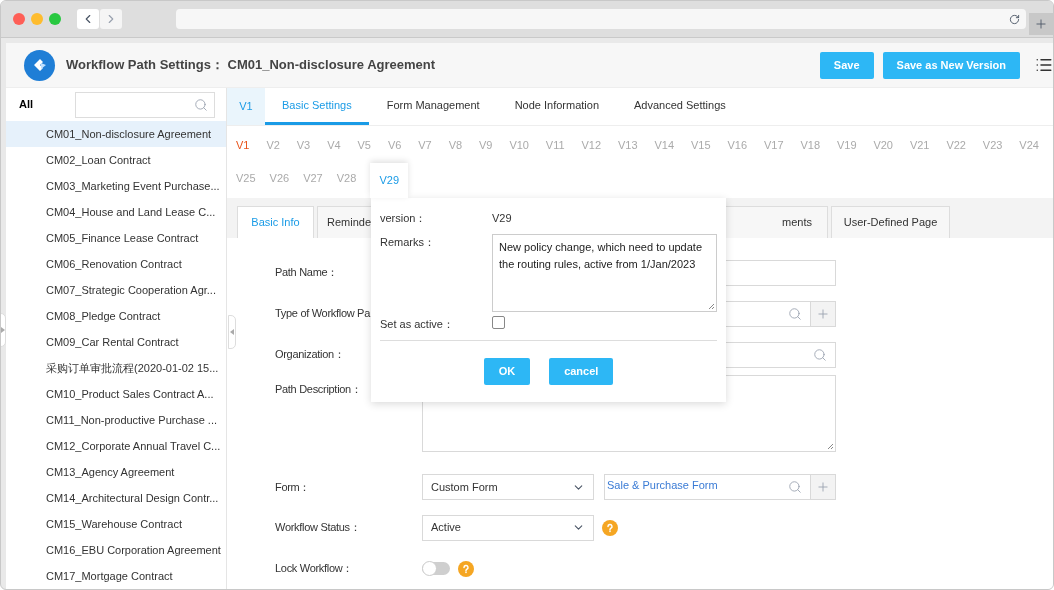 Image resolution: width=1054 pixels, height=590 pixels. Describe the element at coordinates (251, 65) in the screenshot. I see `page-title: Workflow Path Settings： CM01_Non-disclosure Agreement` at that location.